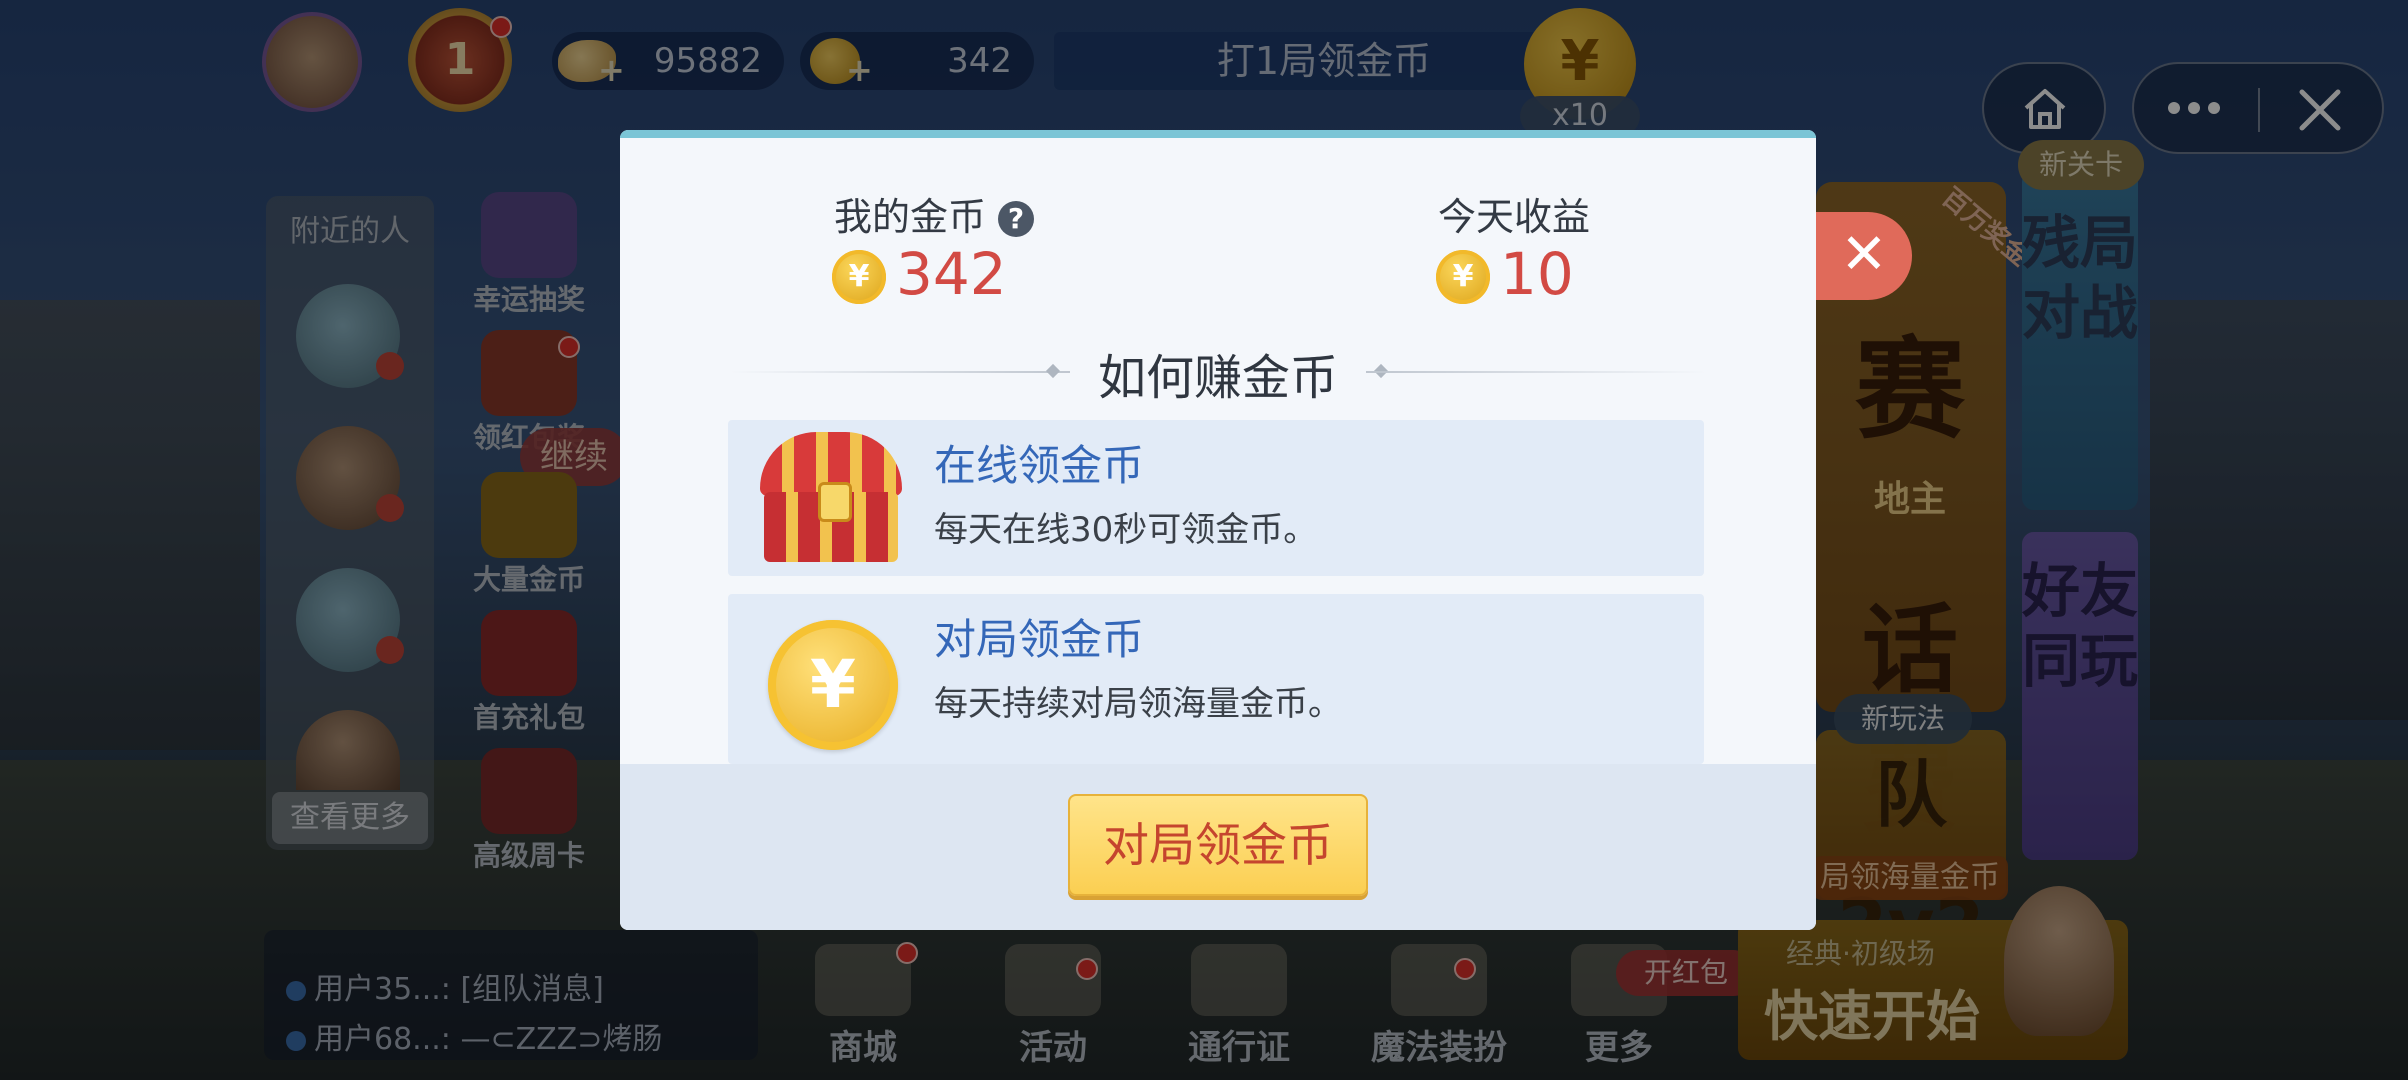  Describe the element at coordinates (1217, 378) in the screenshot. I see `section-title: 如何赚金币` at that location.